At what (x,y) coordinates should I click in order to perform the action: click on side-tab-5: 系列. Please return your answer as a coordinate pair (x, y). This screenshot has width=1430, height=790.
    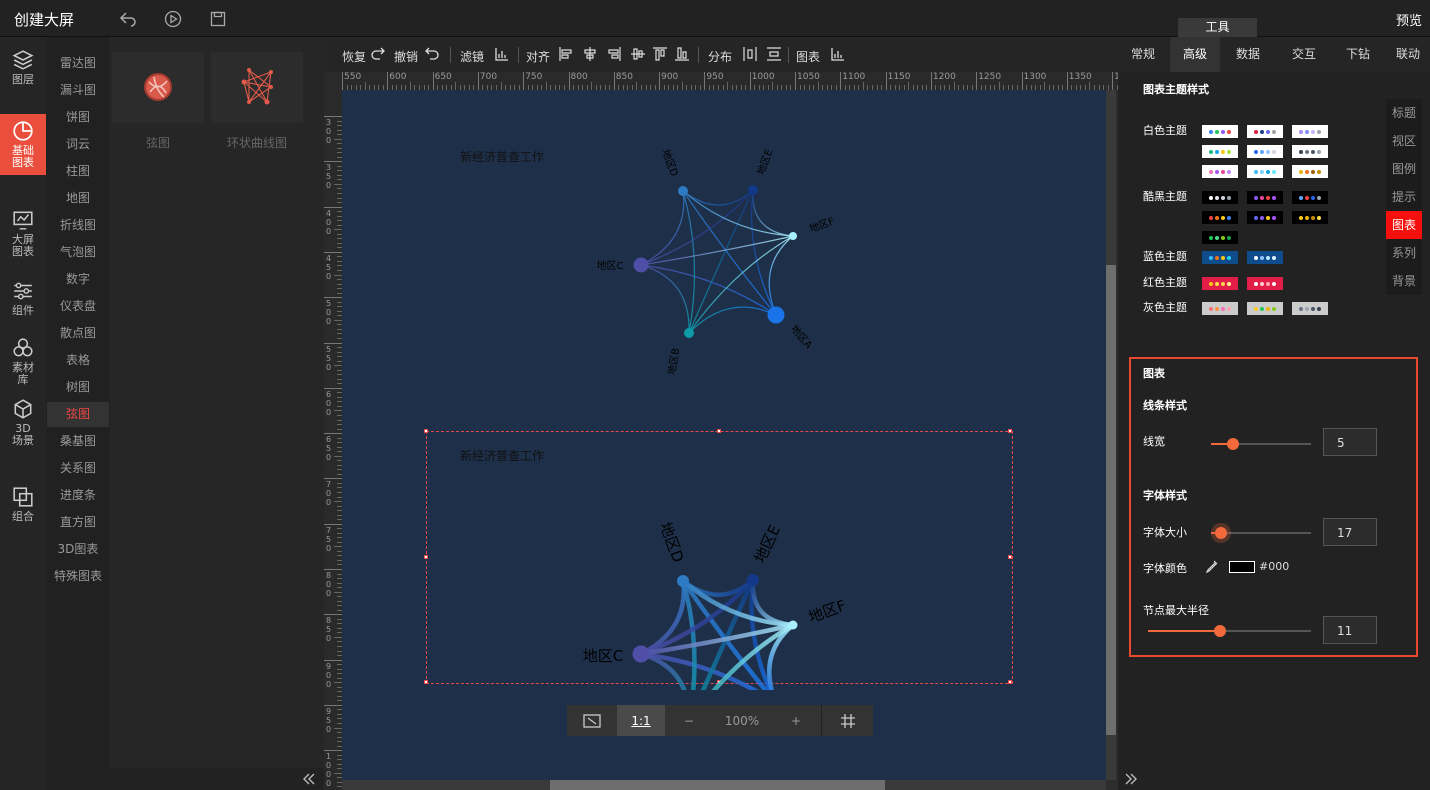
    Looking at the image, I should click on (1404, 253).